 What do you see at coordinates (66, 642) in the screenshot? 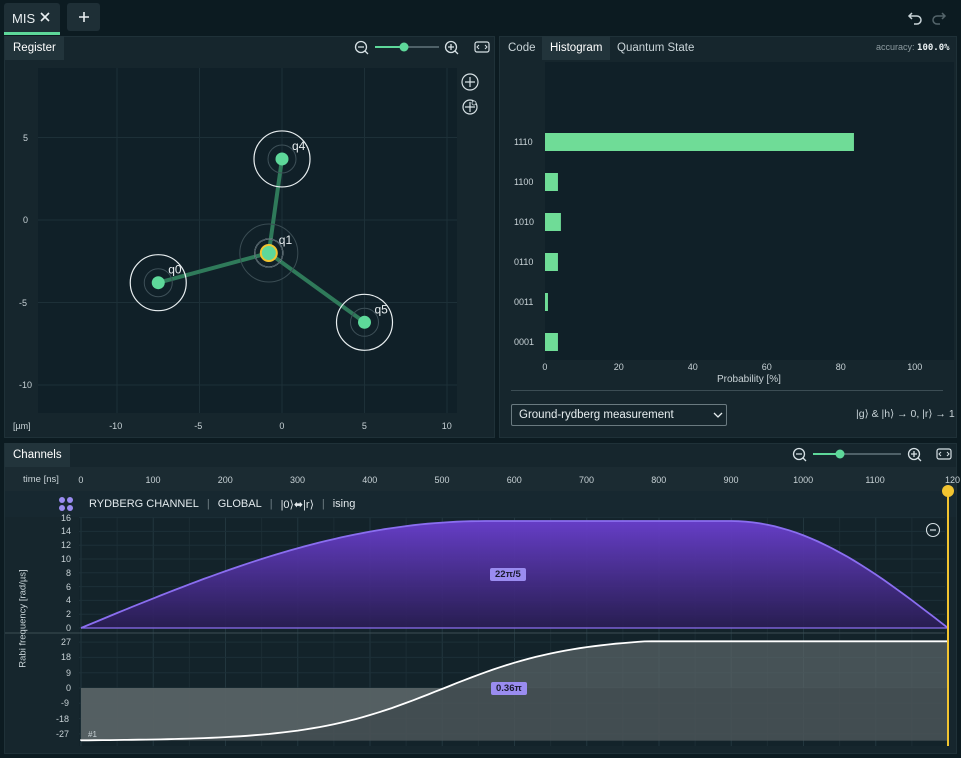
I see `detuning-tick: 27` at bounding box center [66, 642].